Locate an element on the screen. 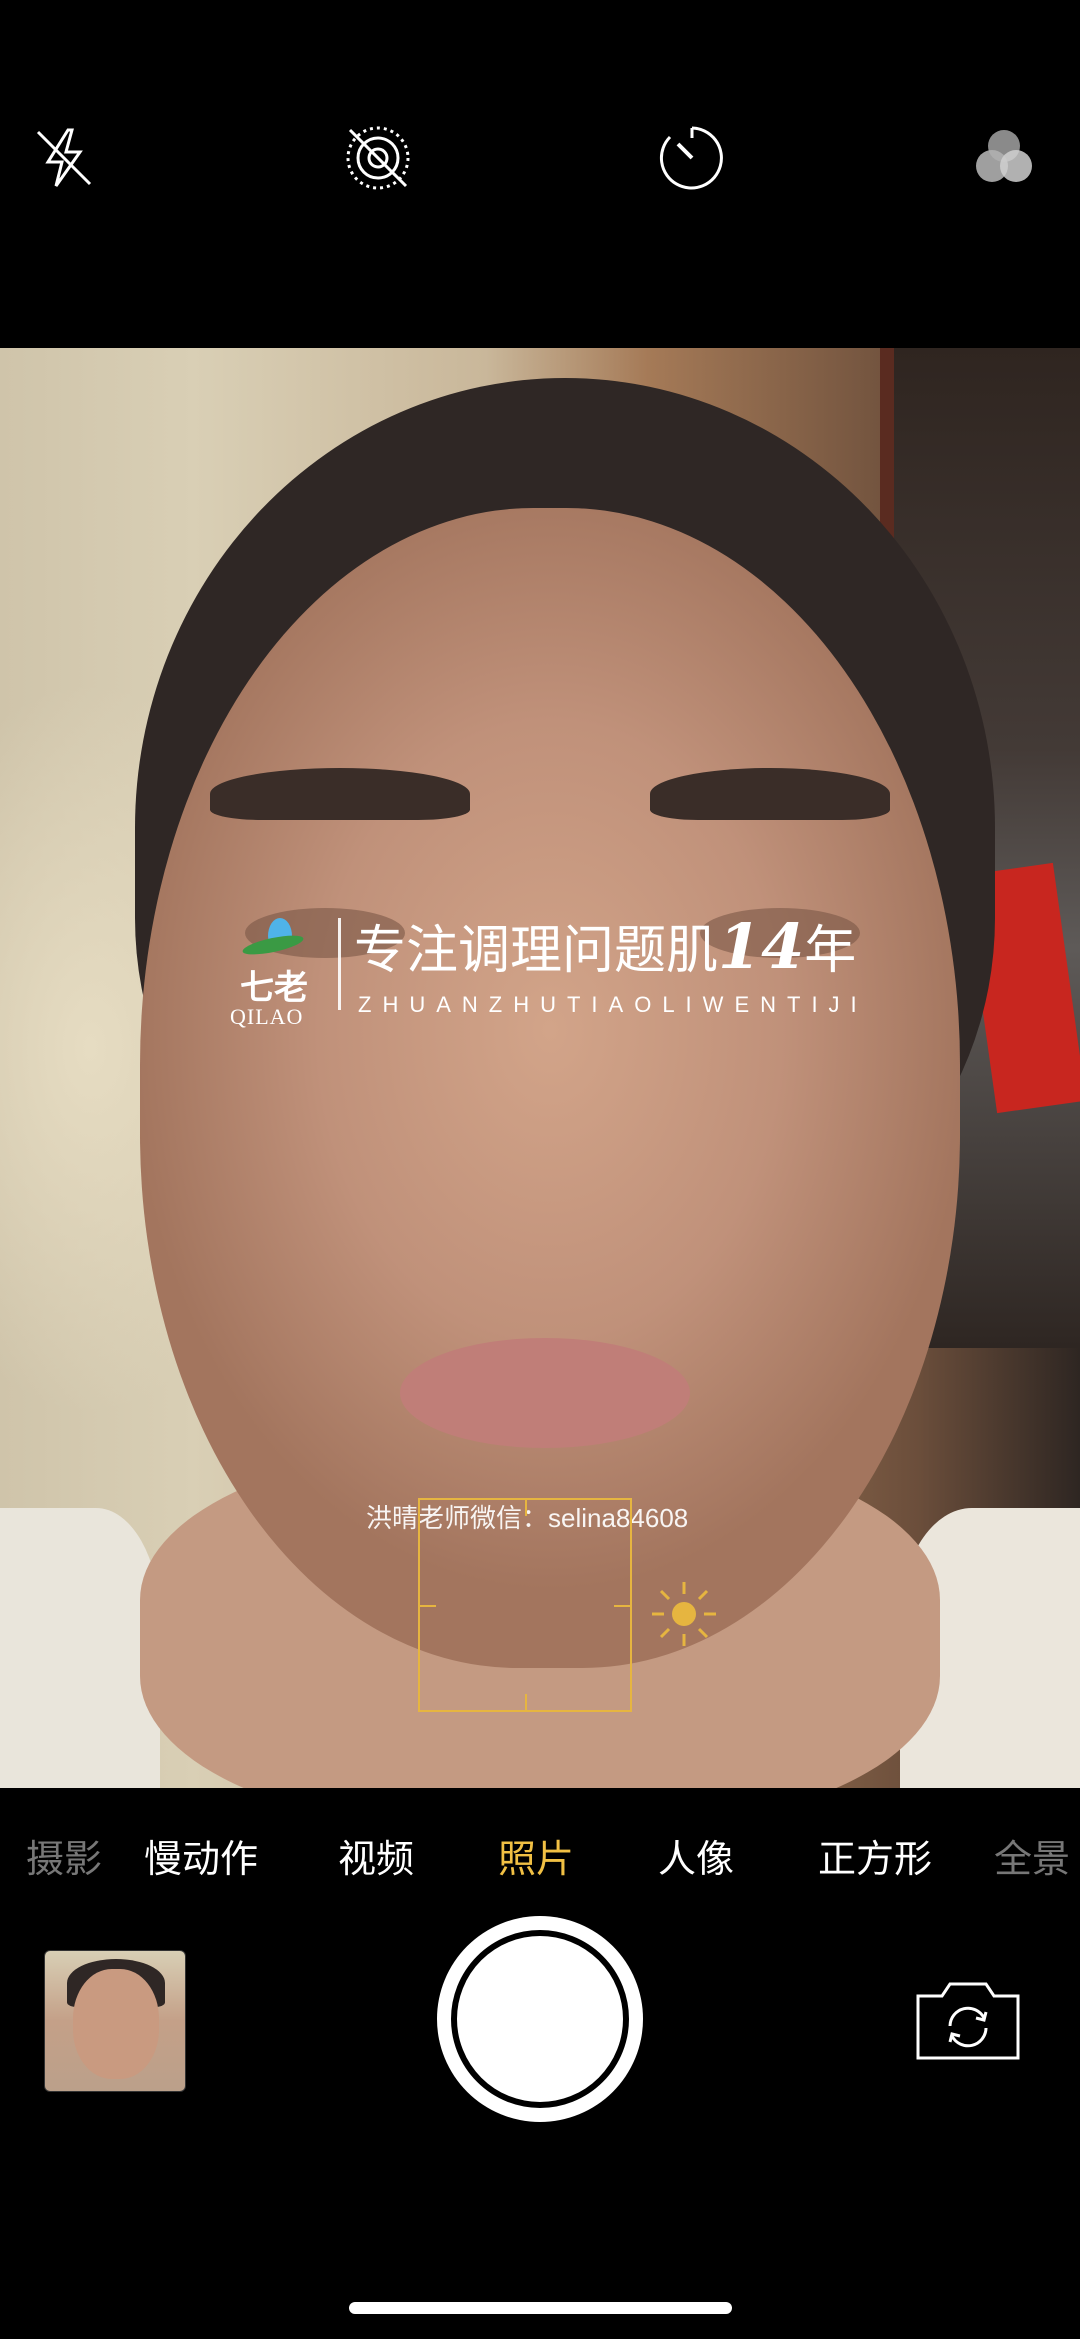  mode-square: 正方形 is located at coordinates (875, 1855).